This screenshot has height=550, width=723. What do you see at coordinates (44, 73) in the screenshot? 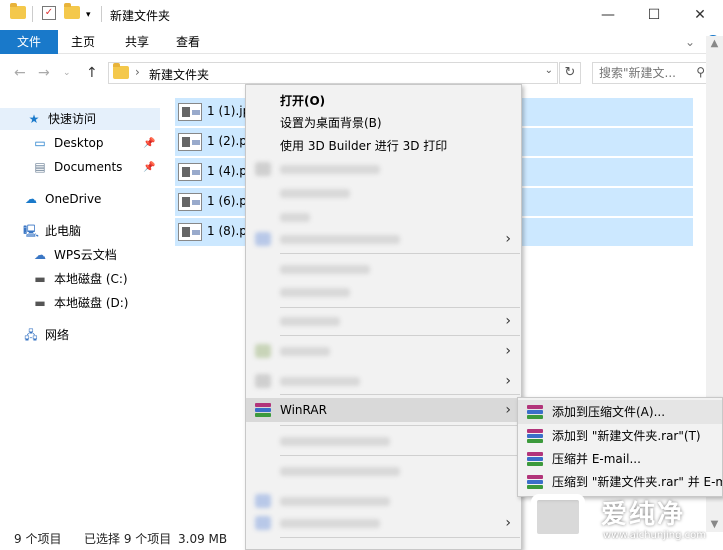
I see `forward-icon: →` at bounding box center [44, 73].